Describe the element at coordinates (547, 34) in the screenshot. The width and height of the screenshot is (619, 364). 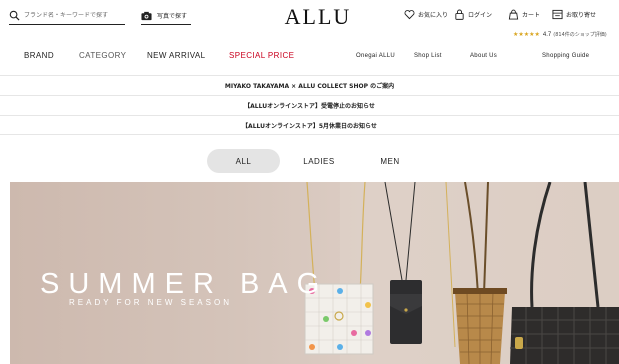
I see `rating-score: 4.7` at that location.